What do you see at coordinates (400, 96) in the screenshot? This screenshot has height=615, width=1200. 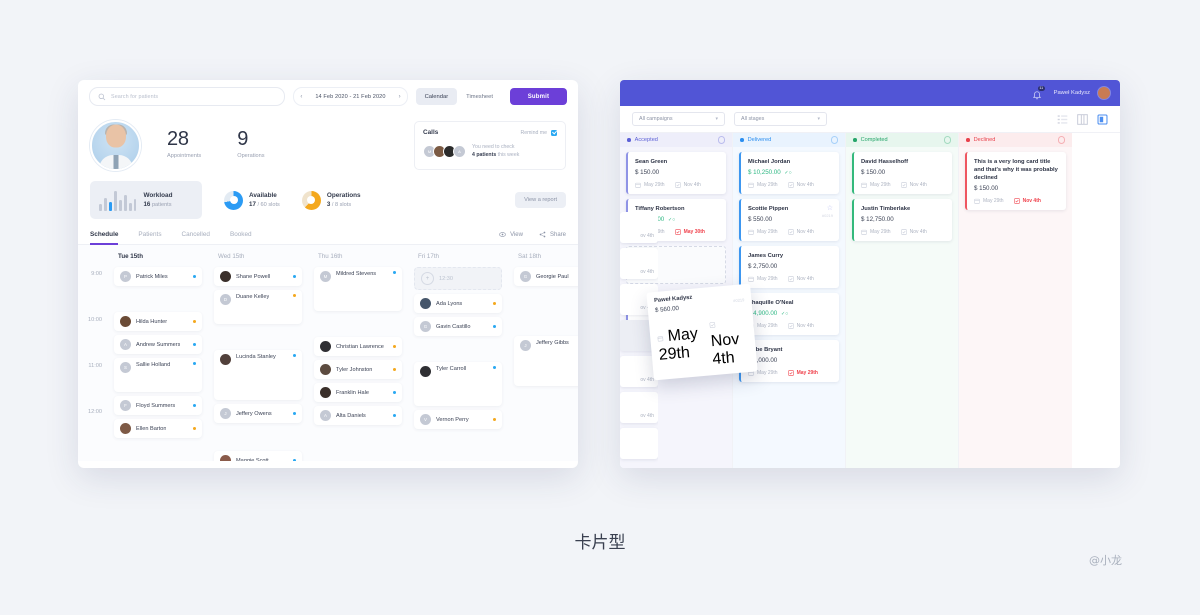 I see `next-period-button: ›` at bounding box center [400, 96].